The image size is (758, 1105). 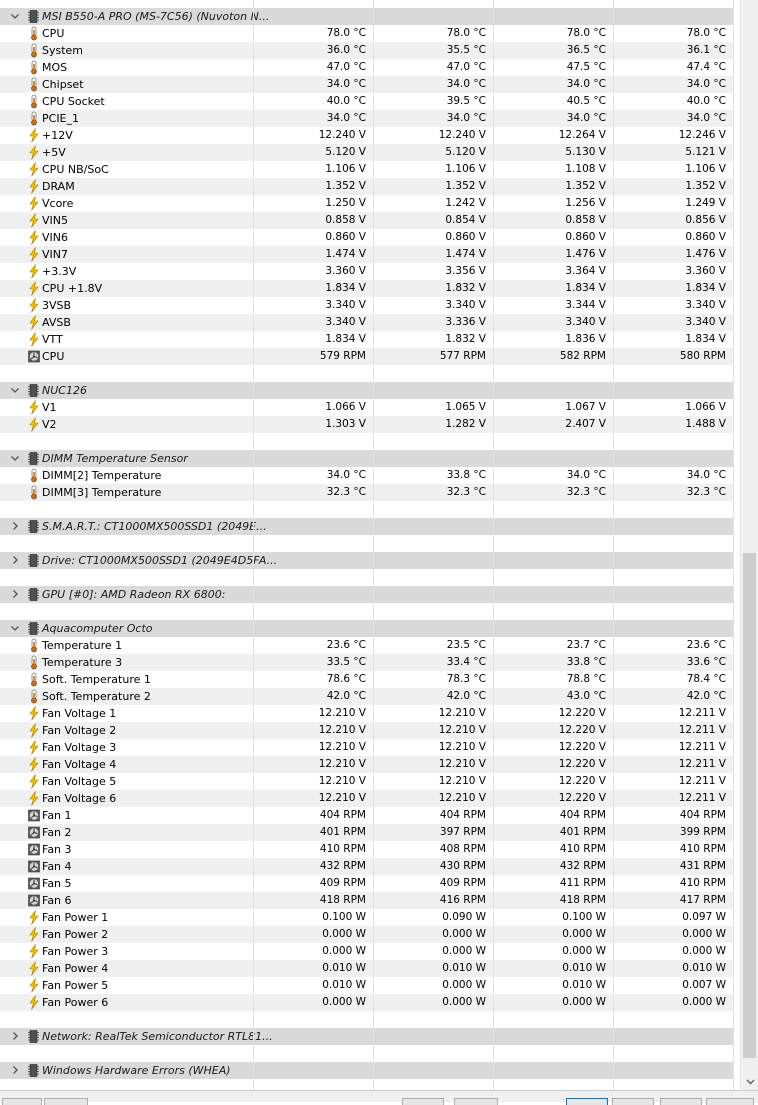 I want to click on sensor-row: CPU Socket 40.0 °C 39.5 °C 40.5 °C 40.0 °C, so click(x=367, y=101).